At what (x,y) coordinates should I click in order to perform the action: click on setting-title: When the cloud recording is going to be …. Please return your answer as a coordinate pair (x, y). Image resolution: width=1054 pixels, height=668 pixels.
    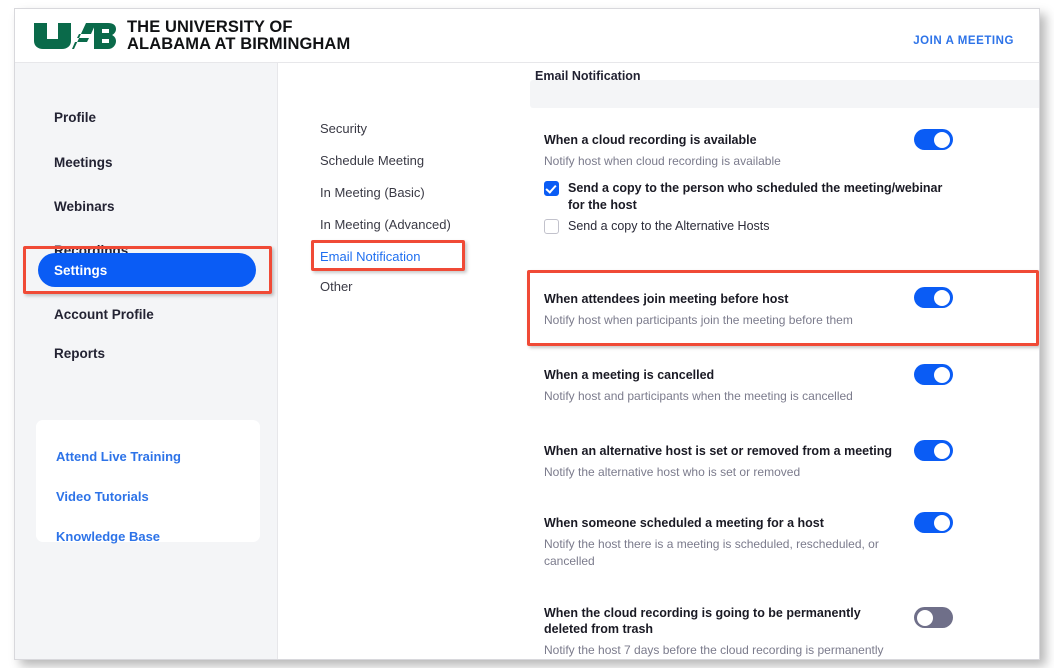
    Looking at the image, I should click on (702, 621).